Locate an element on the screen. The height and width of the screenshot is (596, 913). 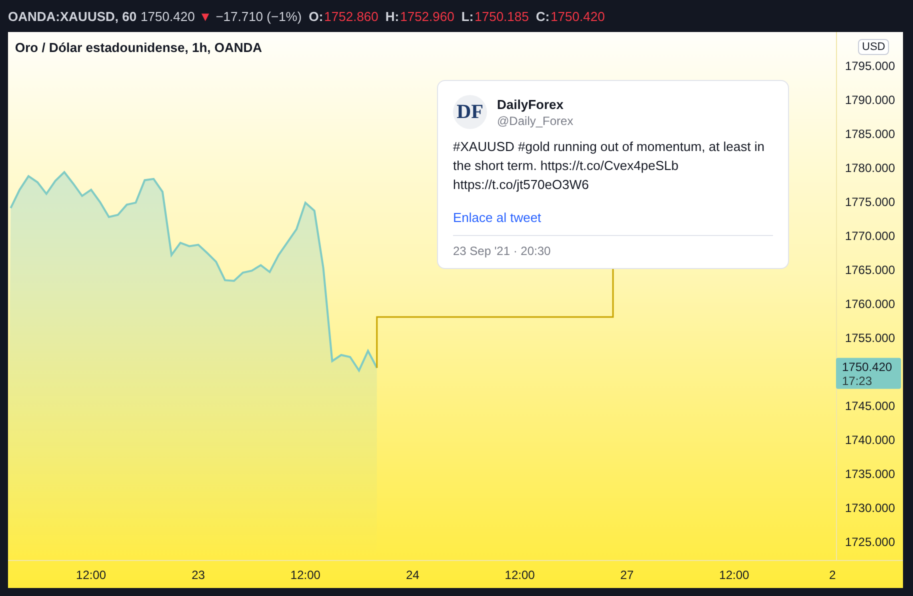
ohlc-label: H: is located at coordinates (392, 16).